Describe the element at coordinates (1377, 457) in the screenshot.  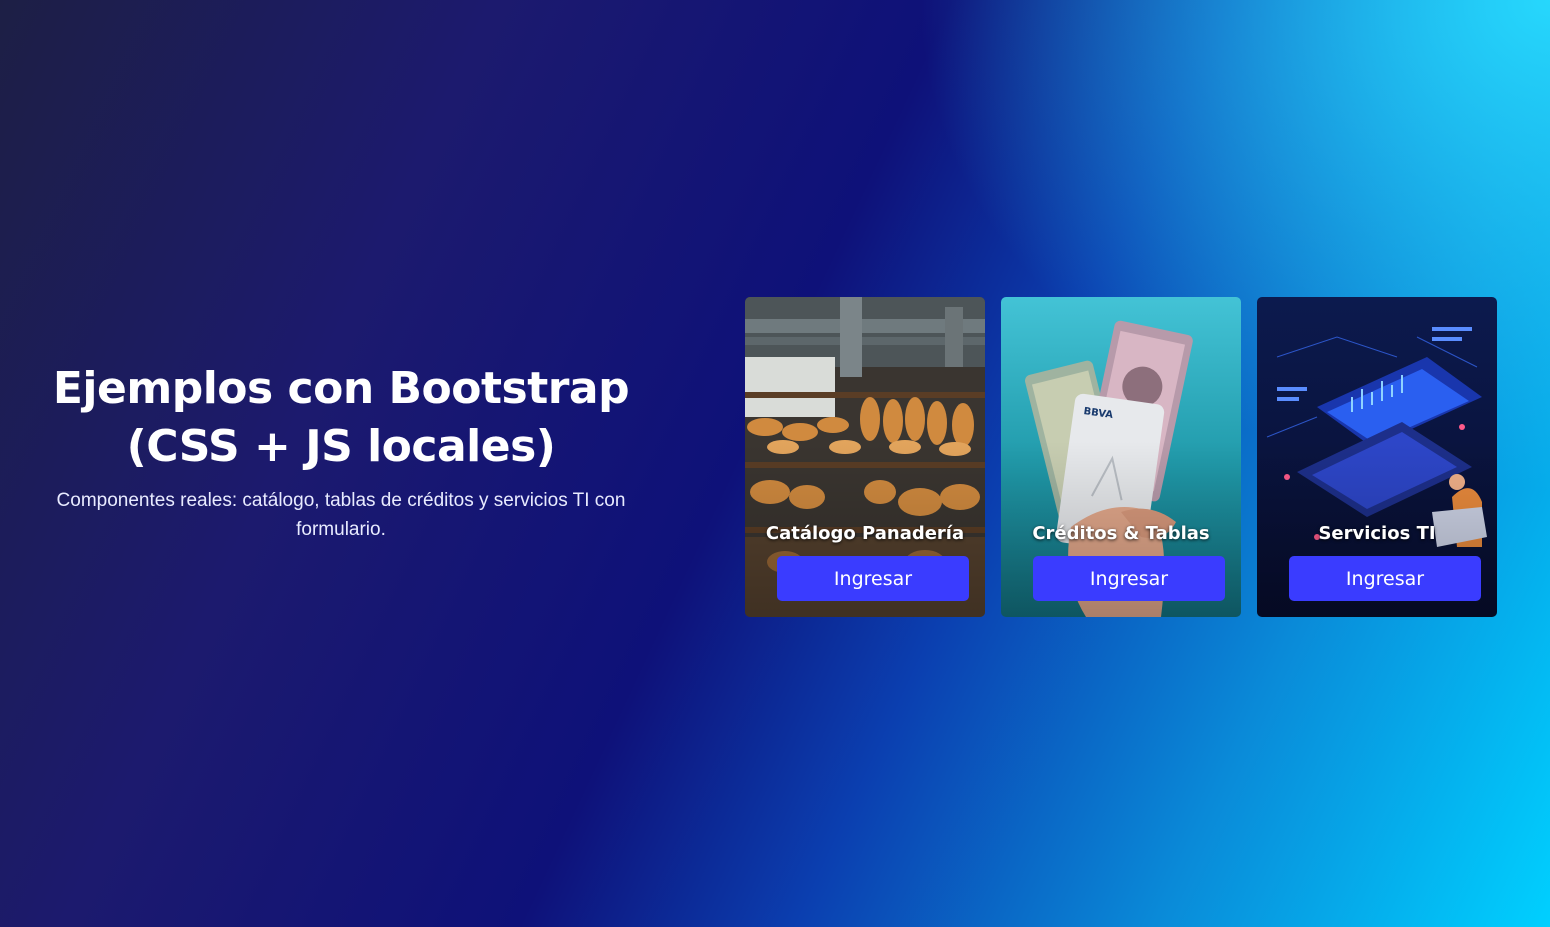
I see `card-servicios-ti: Servicios TI Ingresar` at that location.